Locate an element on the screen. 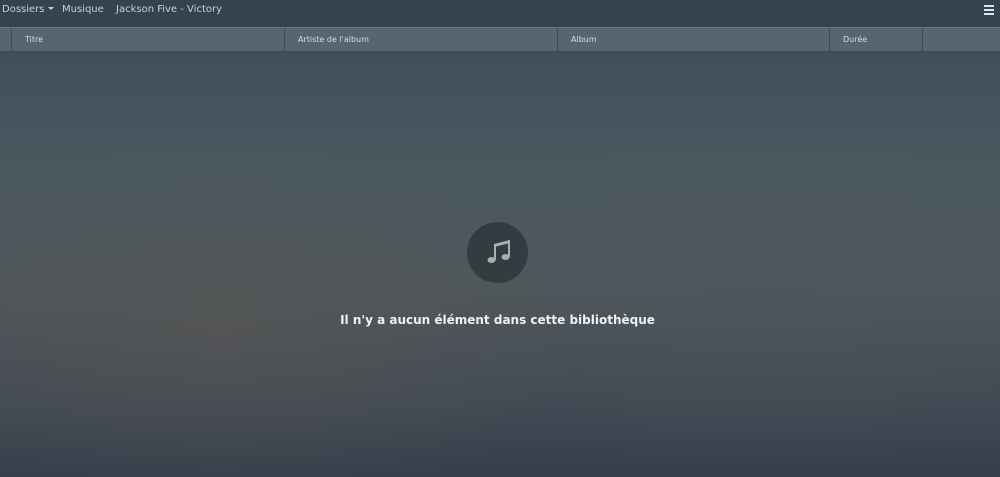  caret-down-icon is located at coordinates (50, 8).